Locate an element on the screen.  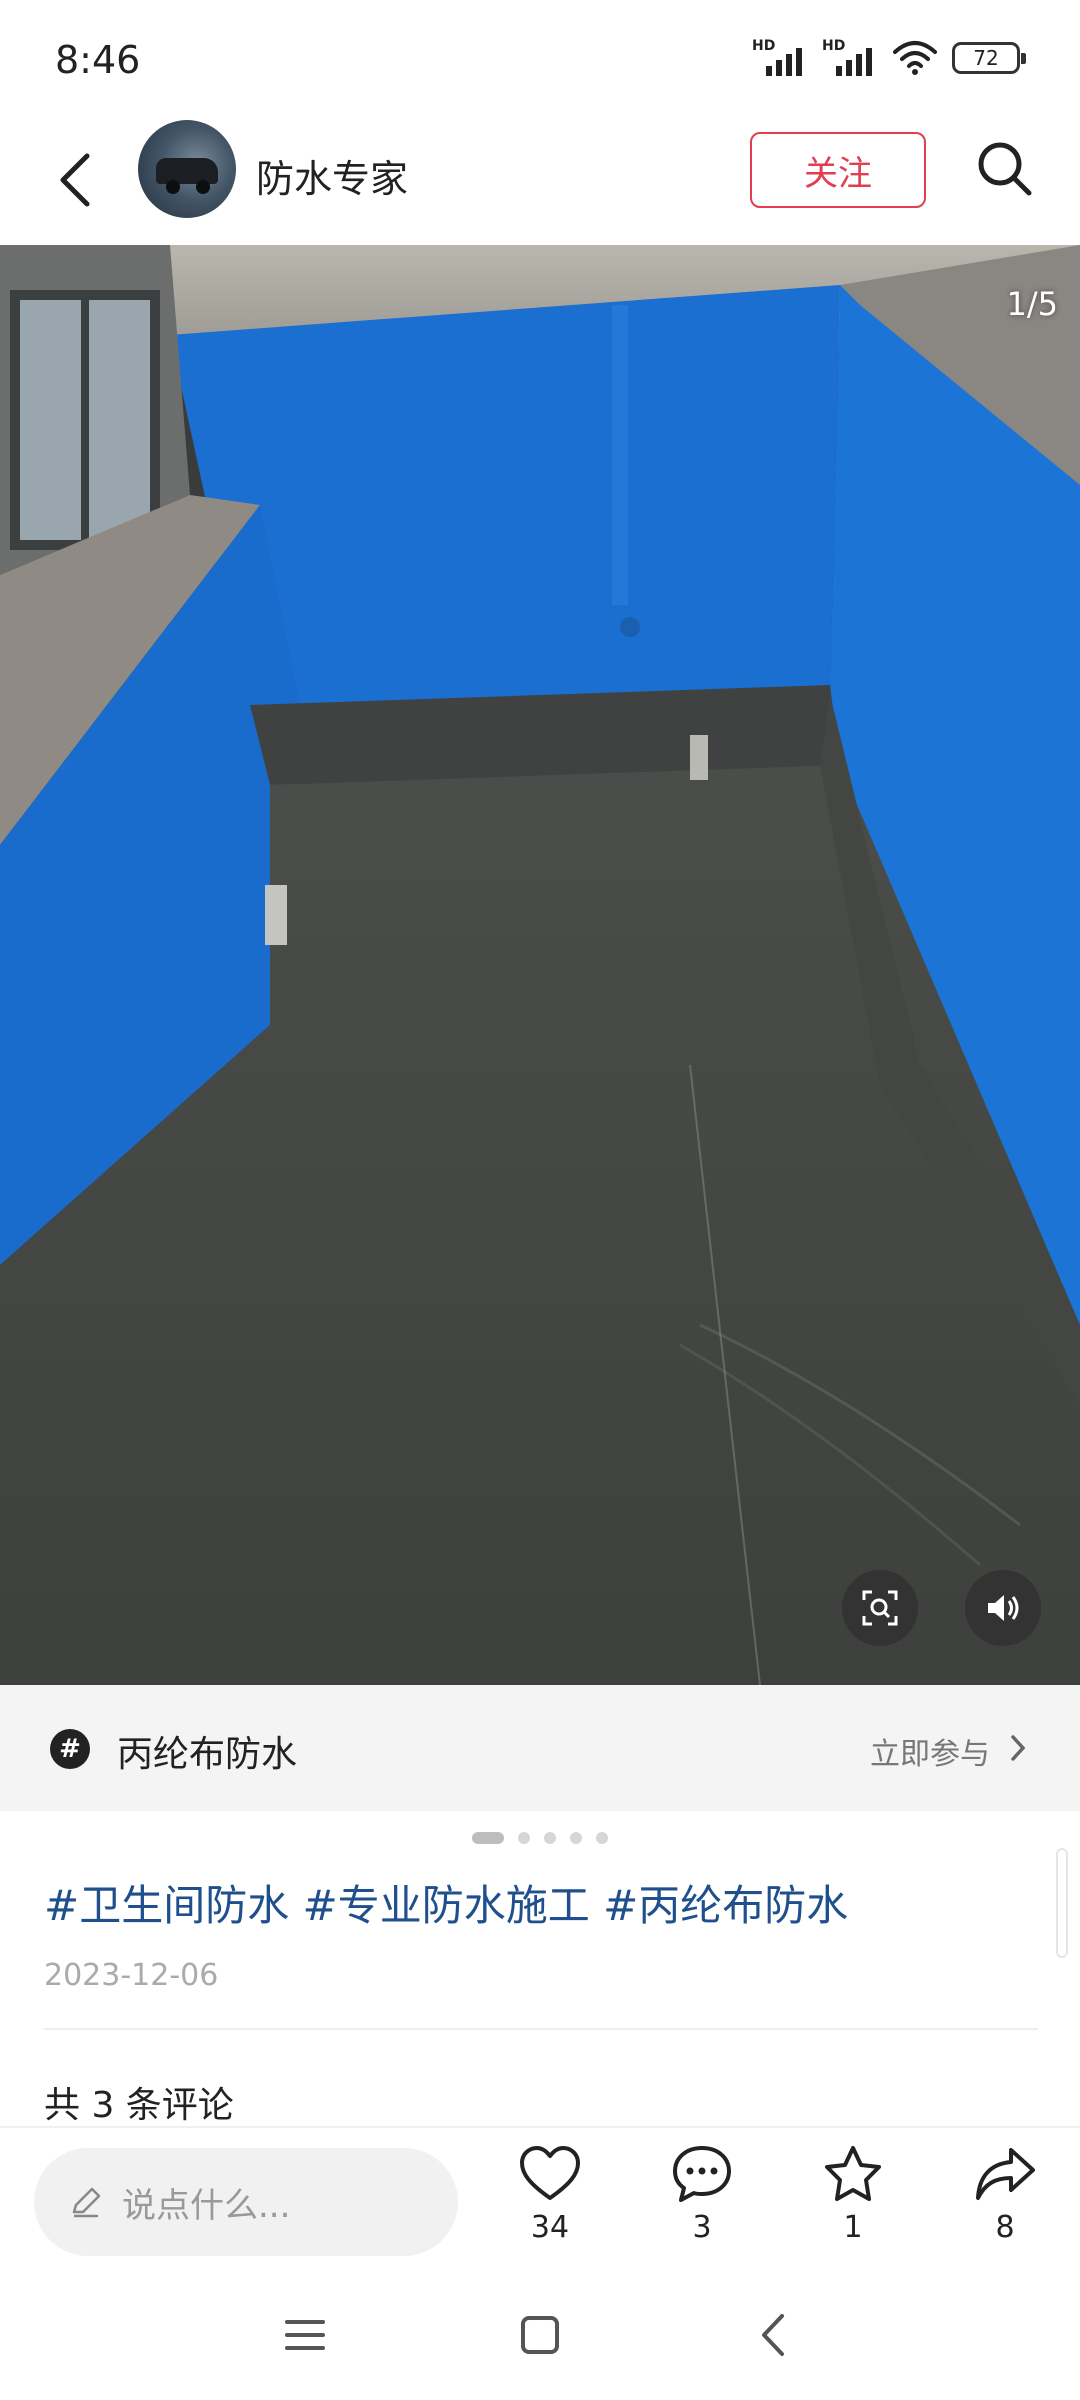
like-count: 34 is located at coordinates (550, 2227).